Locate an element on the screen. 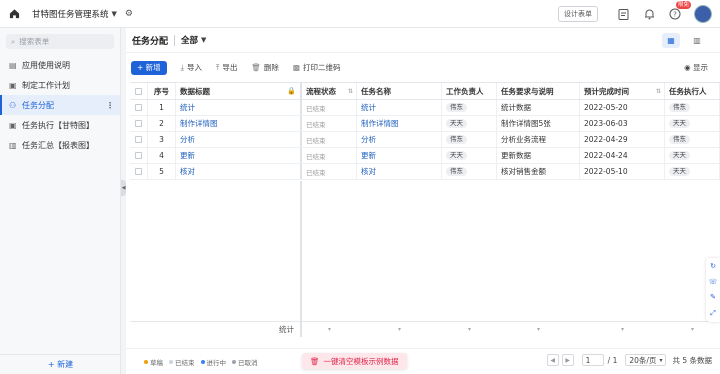 This screenshot has height=374, width=720. row-title-link: 制作详情图 is located at coordinates (239, 123).